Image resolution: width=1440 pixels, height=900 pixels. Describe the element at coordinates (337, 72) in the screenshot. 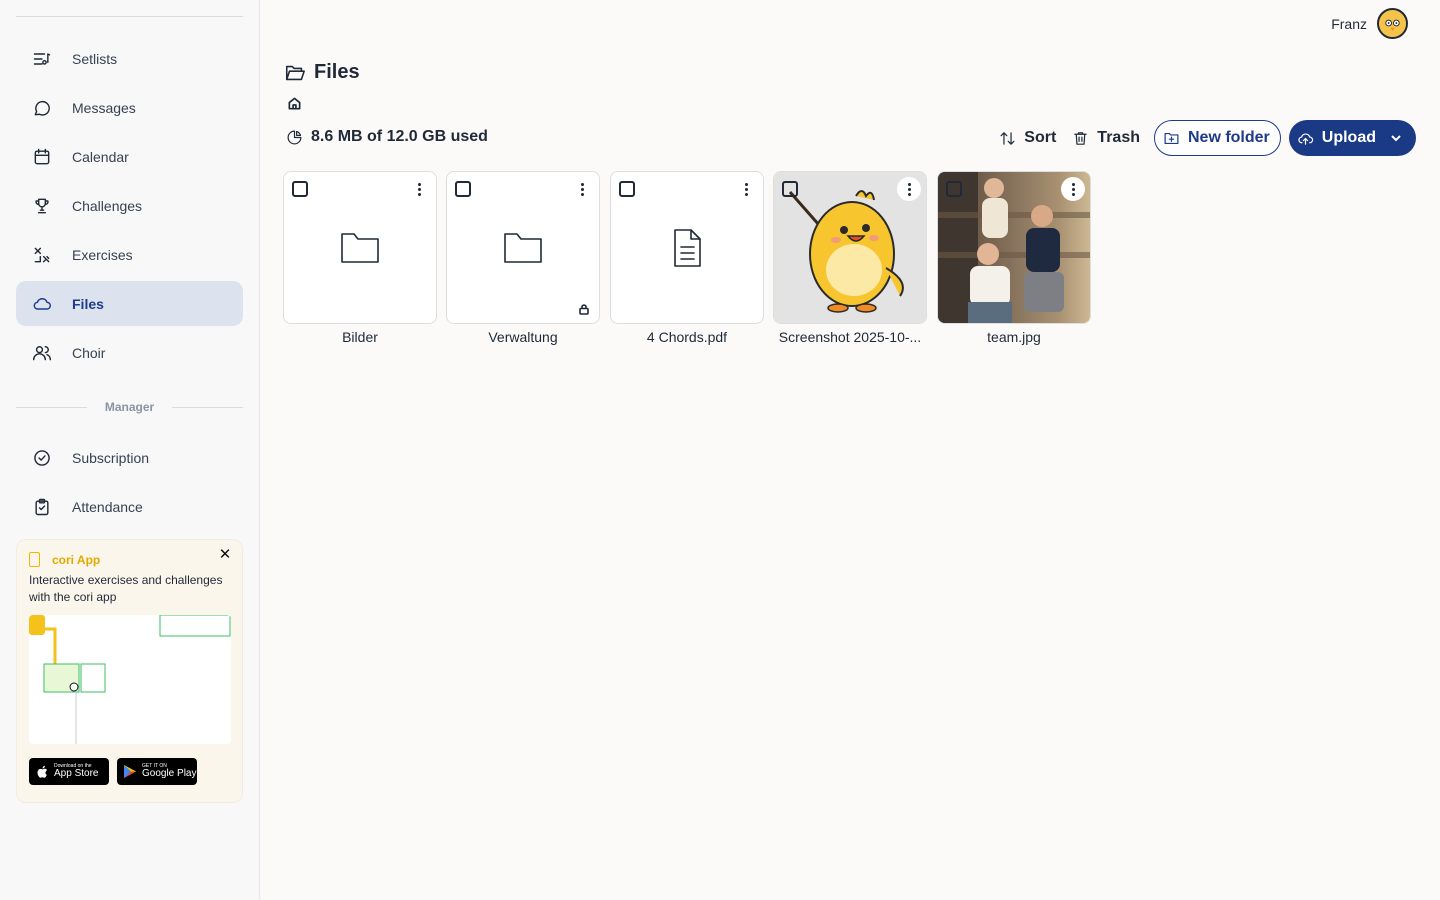

I see `page-title-text: Files` at that location.